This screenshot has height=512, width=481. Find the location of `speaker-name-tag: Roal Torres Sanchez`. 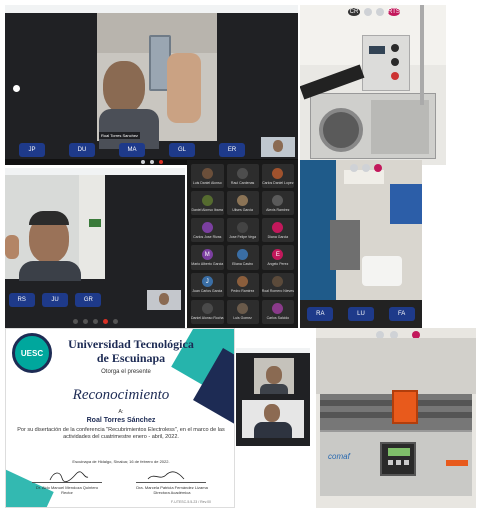

speaker-name-tag: Roal Torres Sanchez is located at coordinates (120, 135).